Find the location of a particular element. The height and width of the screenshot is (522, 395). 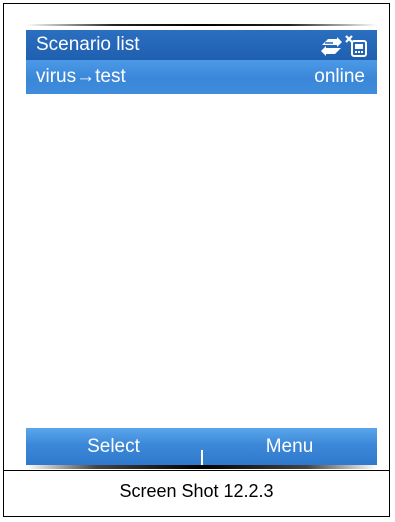

caption-divider is located at coordinates (196, 470).